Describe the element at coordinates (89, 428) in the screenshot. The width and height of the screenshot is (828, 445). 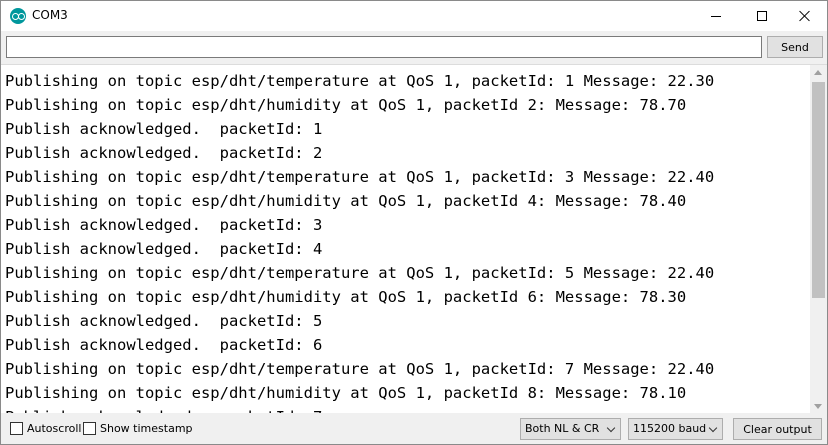
I see `timestamp-checkbox` at that location.